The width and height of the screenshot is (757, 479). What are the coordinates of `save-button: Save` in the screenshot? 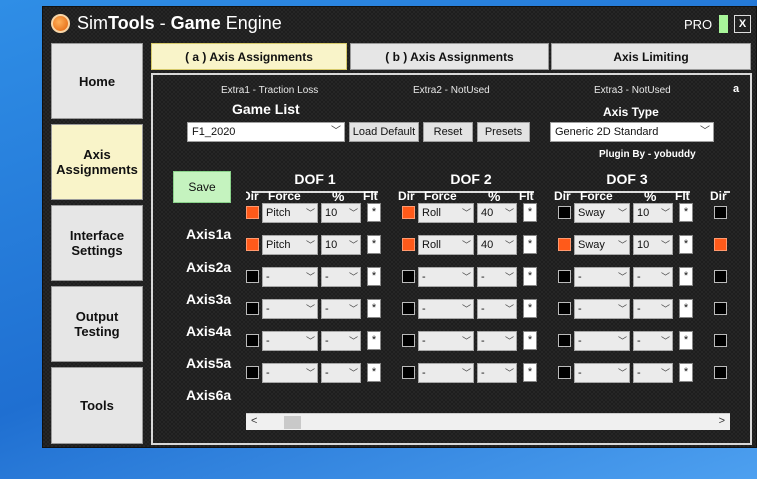 It's located at (202, 187).